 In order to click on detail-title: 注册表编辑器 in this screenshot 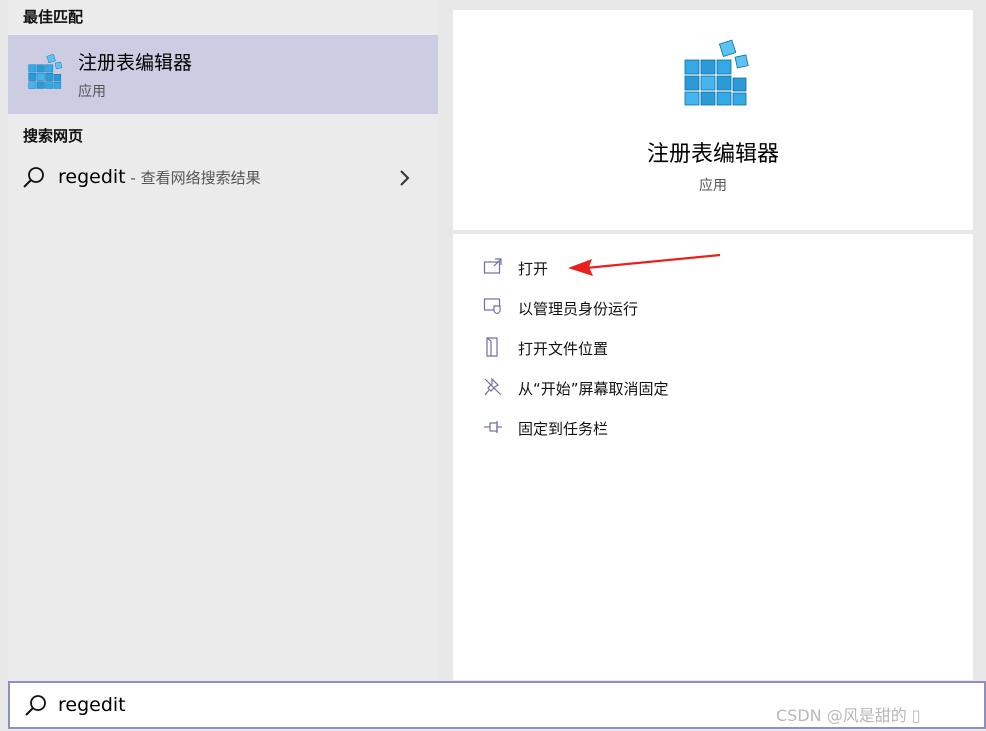, I will do `click(712, 154)`.